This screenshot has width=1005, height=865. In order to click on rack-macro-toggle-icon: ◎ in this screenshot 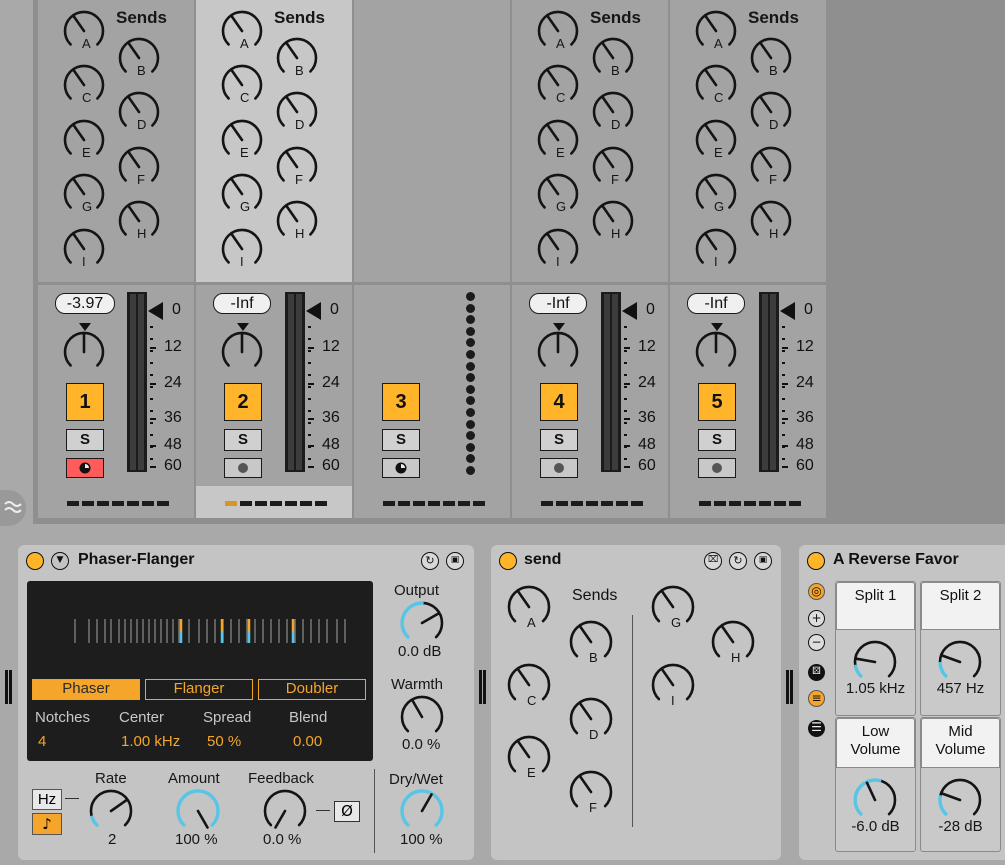, I will do `click(816, 591)`.